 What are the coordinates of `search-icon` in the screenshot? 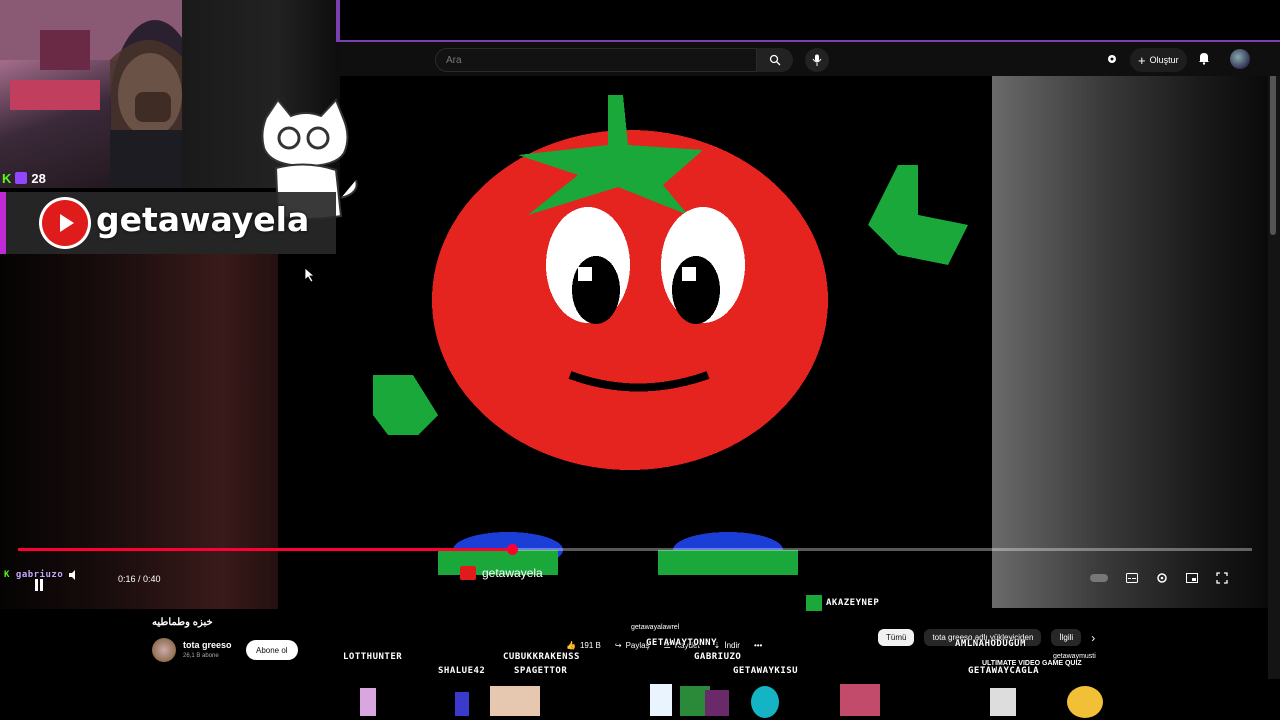 It's located at (775, 60).